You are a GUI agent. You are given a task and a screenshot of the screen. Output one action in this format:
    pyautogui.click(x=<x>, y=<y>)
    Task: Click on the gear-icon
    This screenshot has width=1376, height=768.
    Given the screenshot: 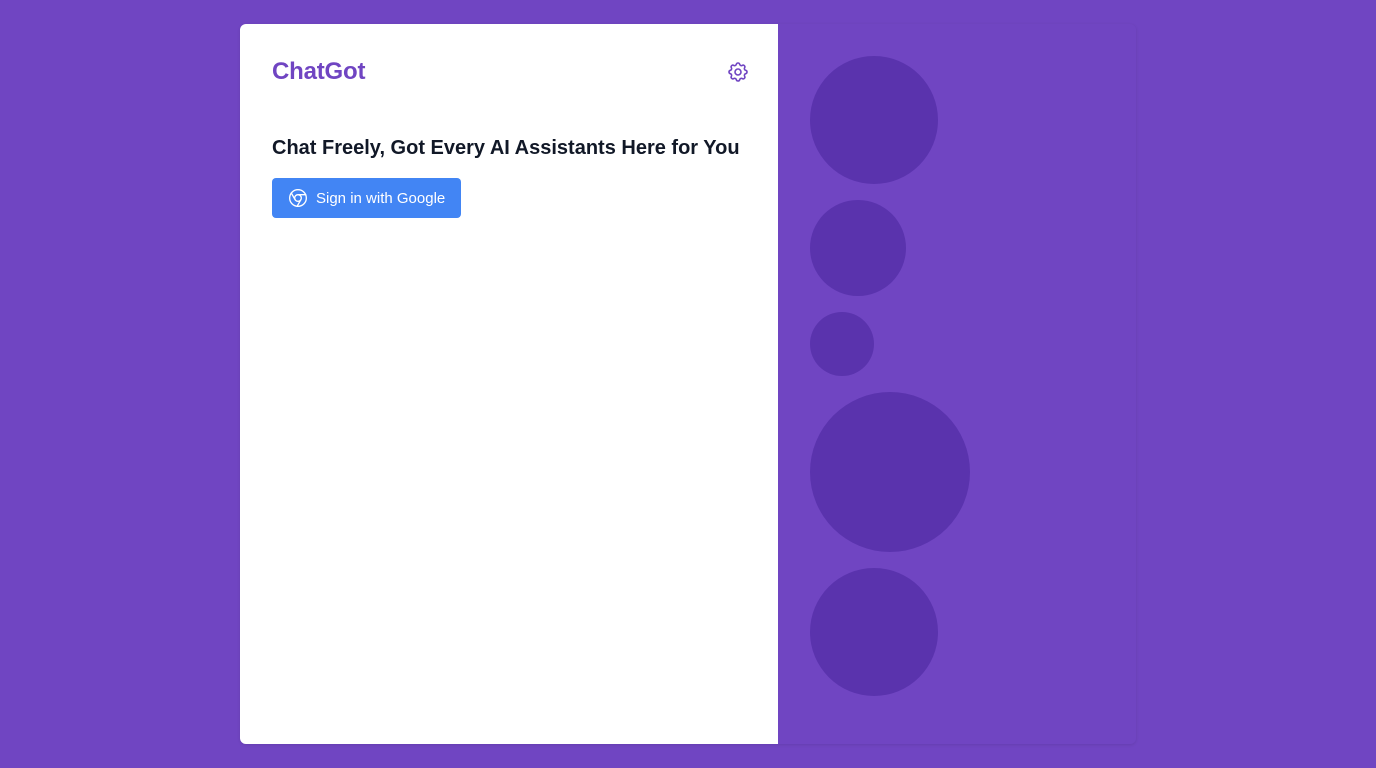 What is the action you would take?
    pyautogui.click(x=738, y=72)
    